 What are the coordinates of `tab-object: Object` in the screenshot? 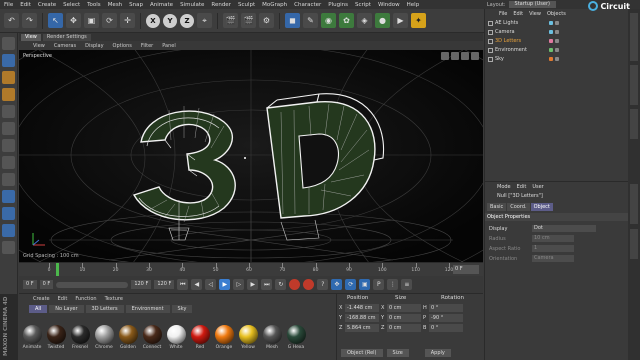 It's located at (541, 207).